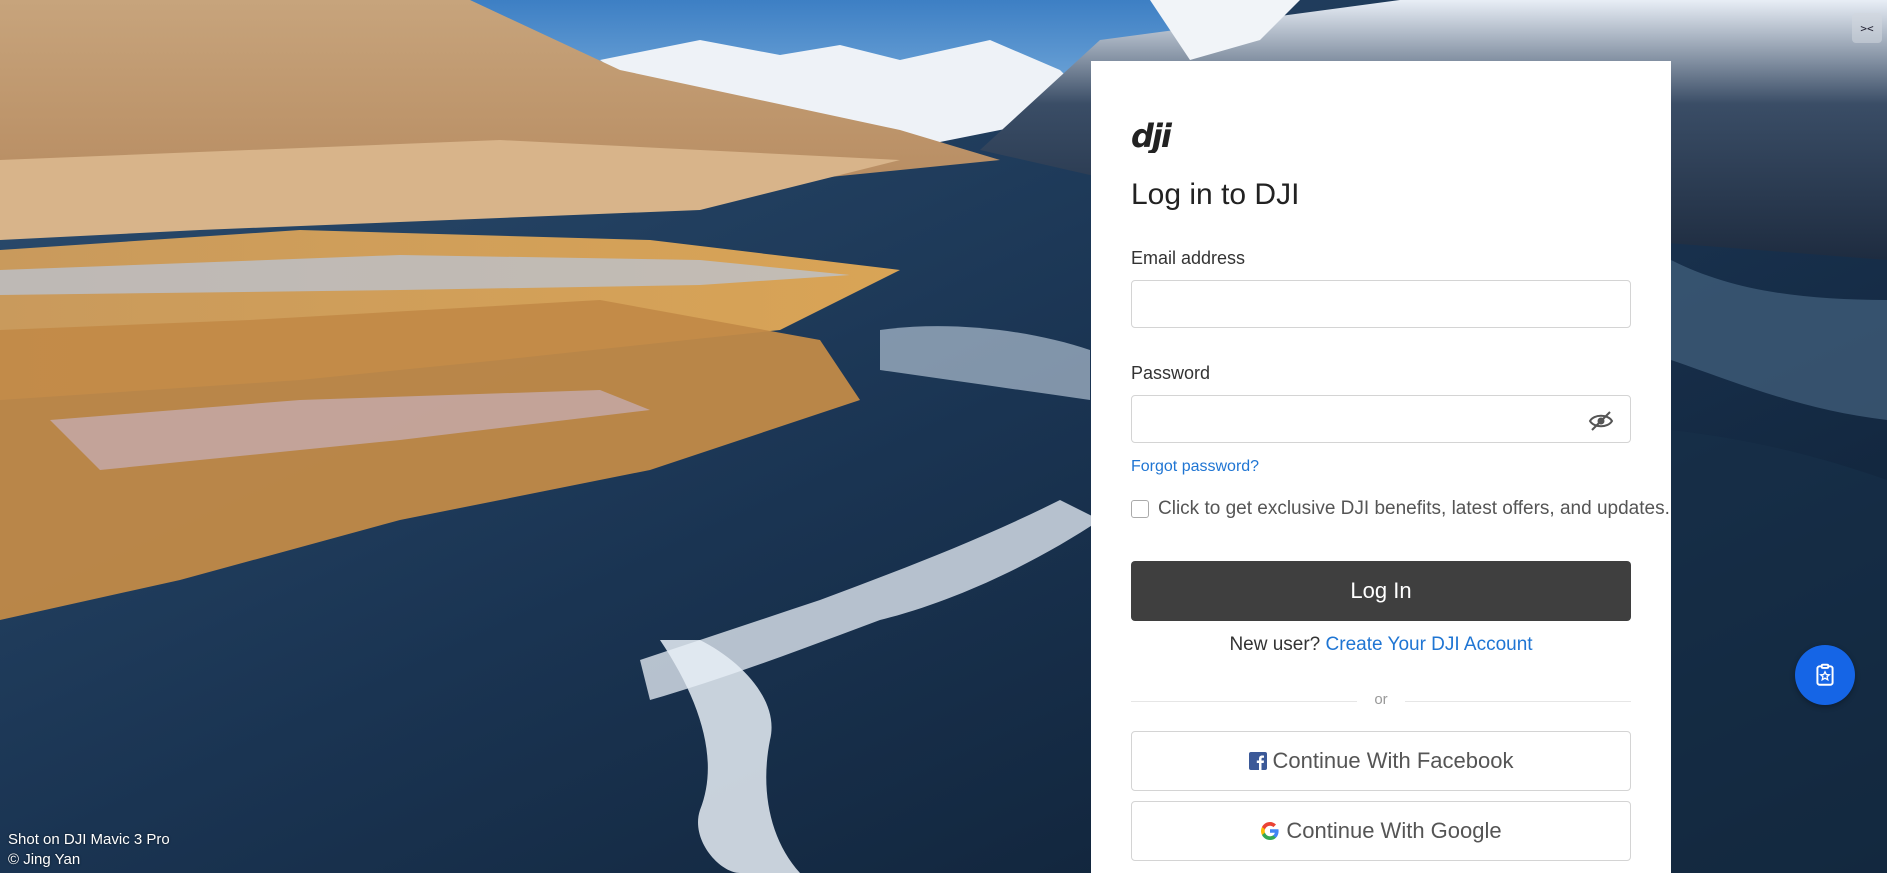  Describe the element at coordinates (1867, 28) in the screenshot. I see `collapse-icon: ><` at that location.